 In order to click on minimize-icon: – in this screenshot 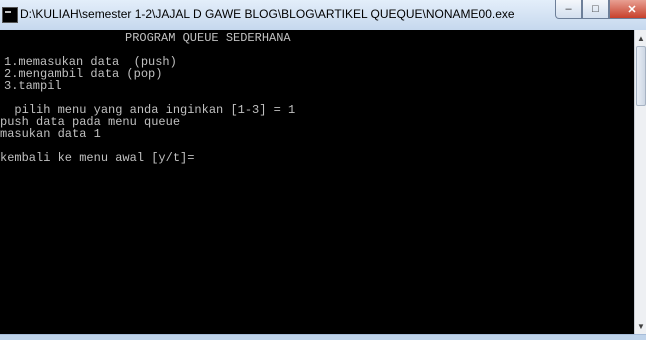, I will do `click(568, 9)`.